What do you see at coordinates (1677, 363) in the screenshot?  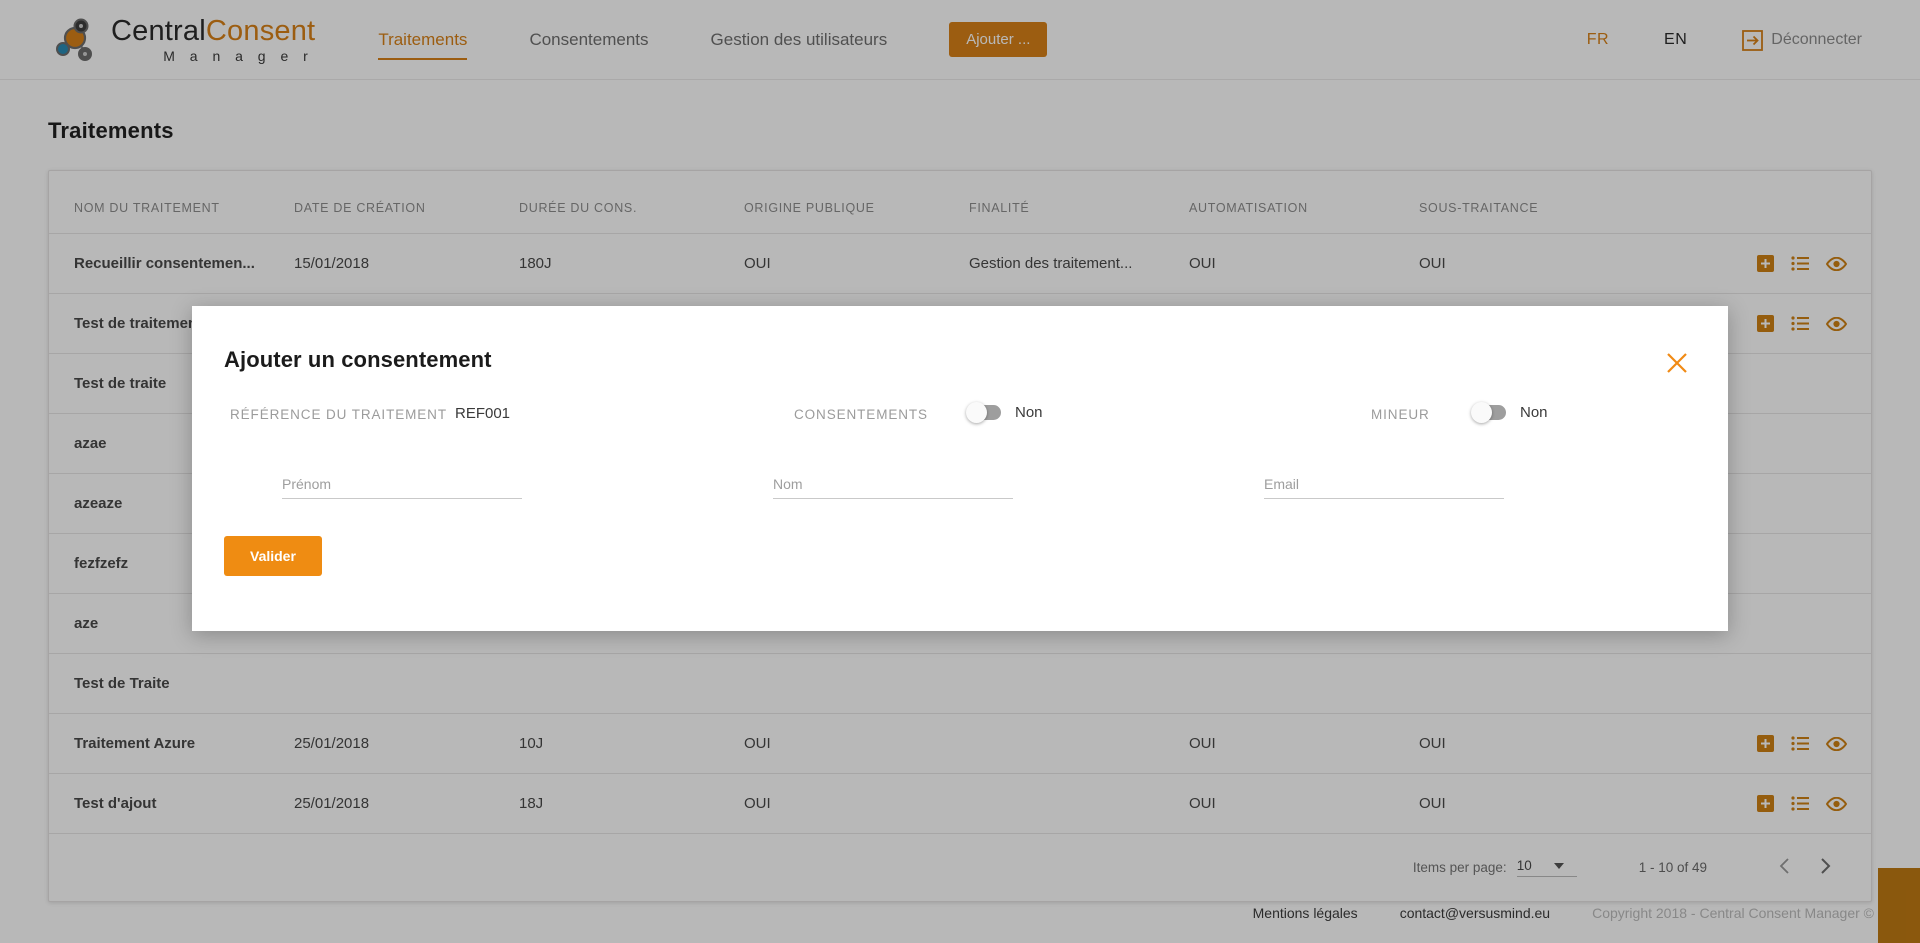 I see `close-icon` at bounding box center [1677, 363].